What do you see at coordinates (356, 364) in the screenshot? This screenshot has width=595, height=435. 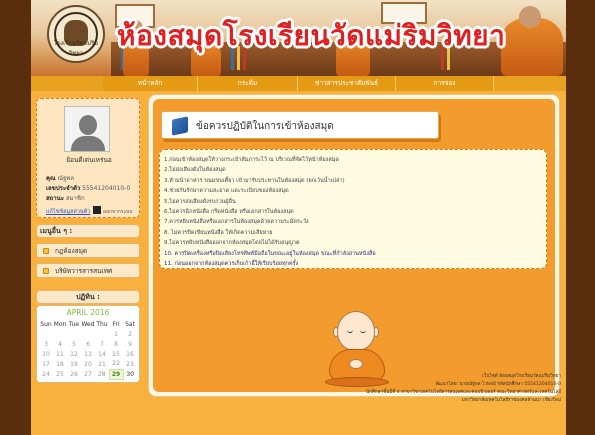 I see `monk-hands` at bounding box center [356, 364].